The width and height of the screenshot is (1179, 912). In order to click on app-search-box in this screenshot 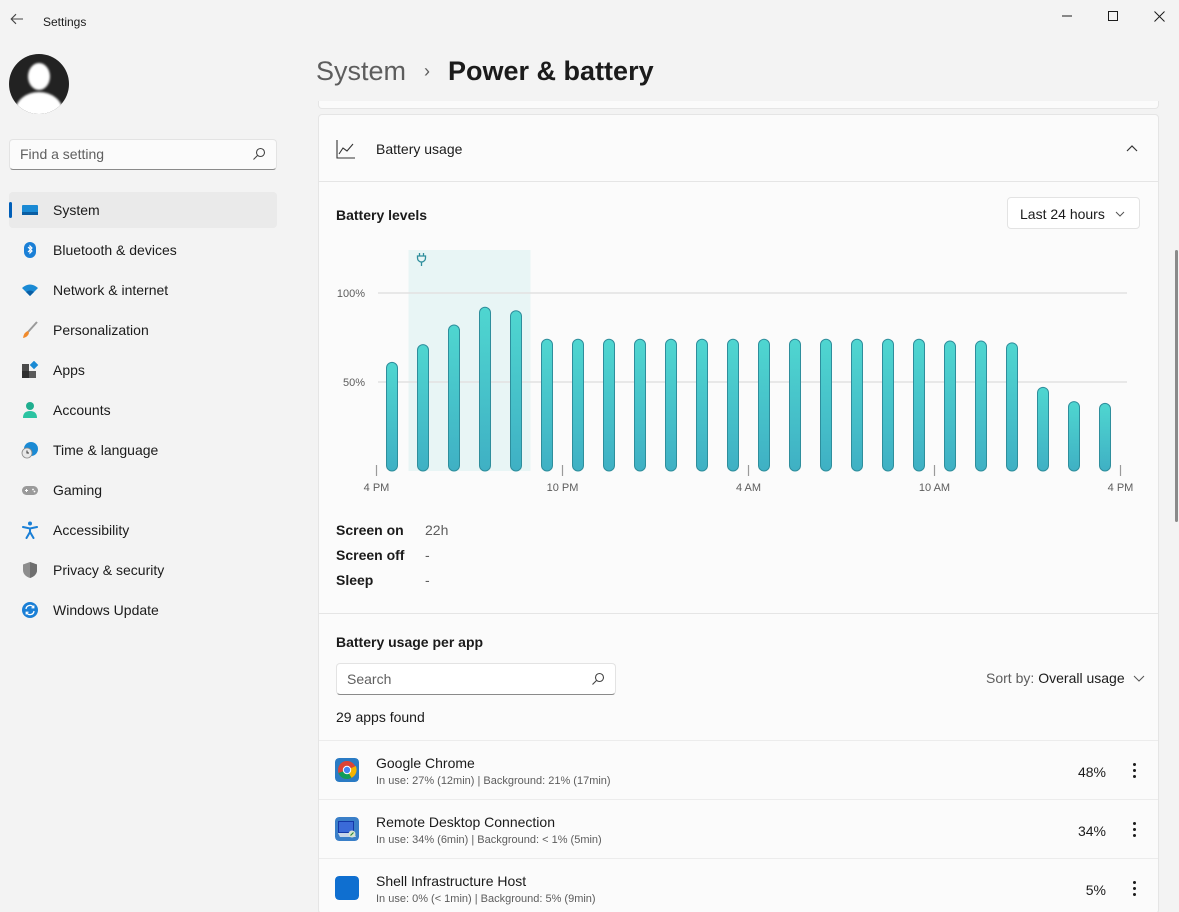, I will do `click(476, 679)`.